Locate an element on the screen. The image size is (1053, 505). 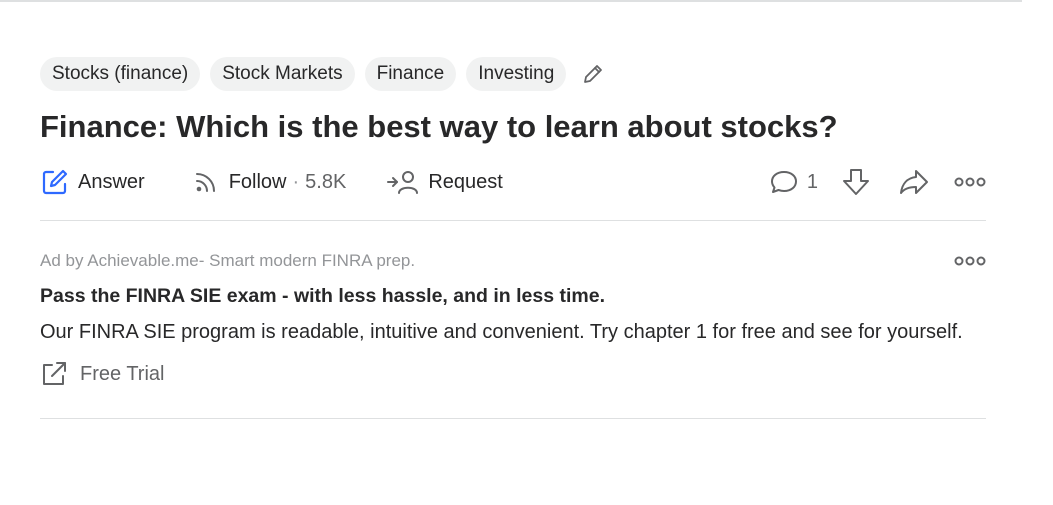
topic-tag: Stocks (finance) is located at coordinates (120, 74).